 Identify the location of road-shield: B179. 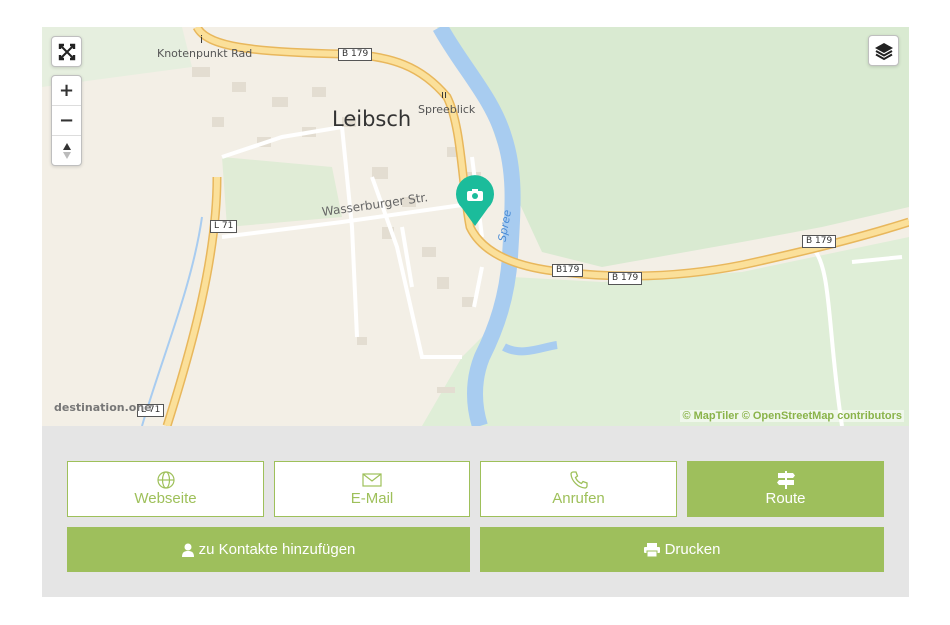
(568, 270).